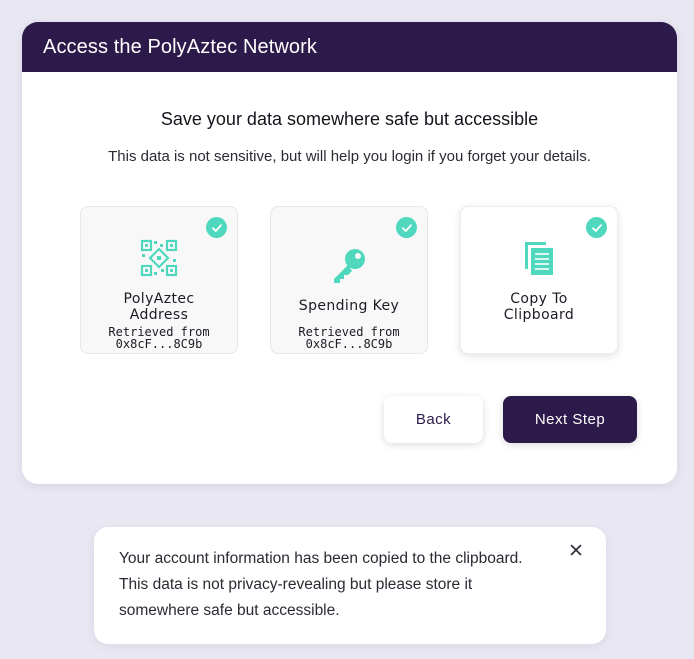 The image size is (694, 659). What do you see at coordinates (539, 258) in the screenshot?
I see `copy-icon` at bounding box center [539, 258].